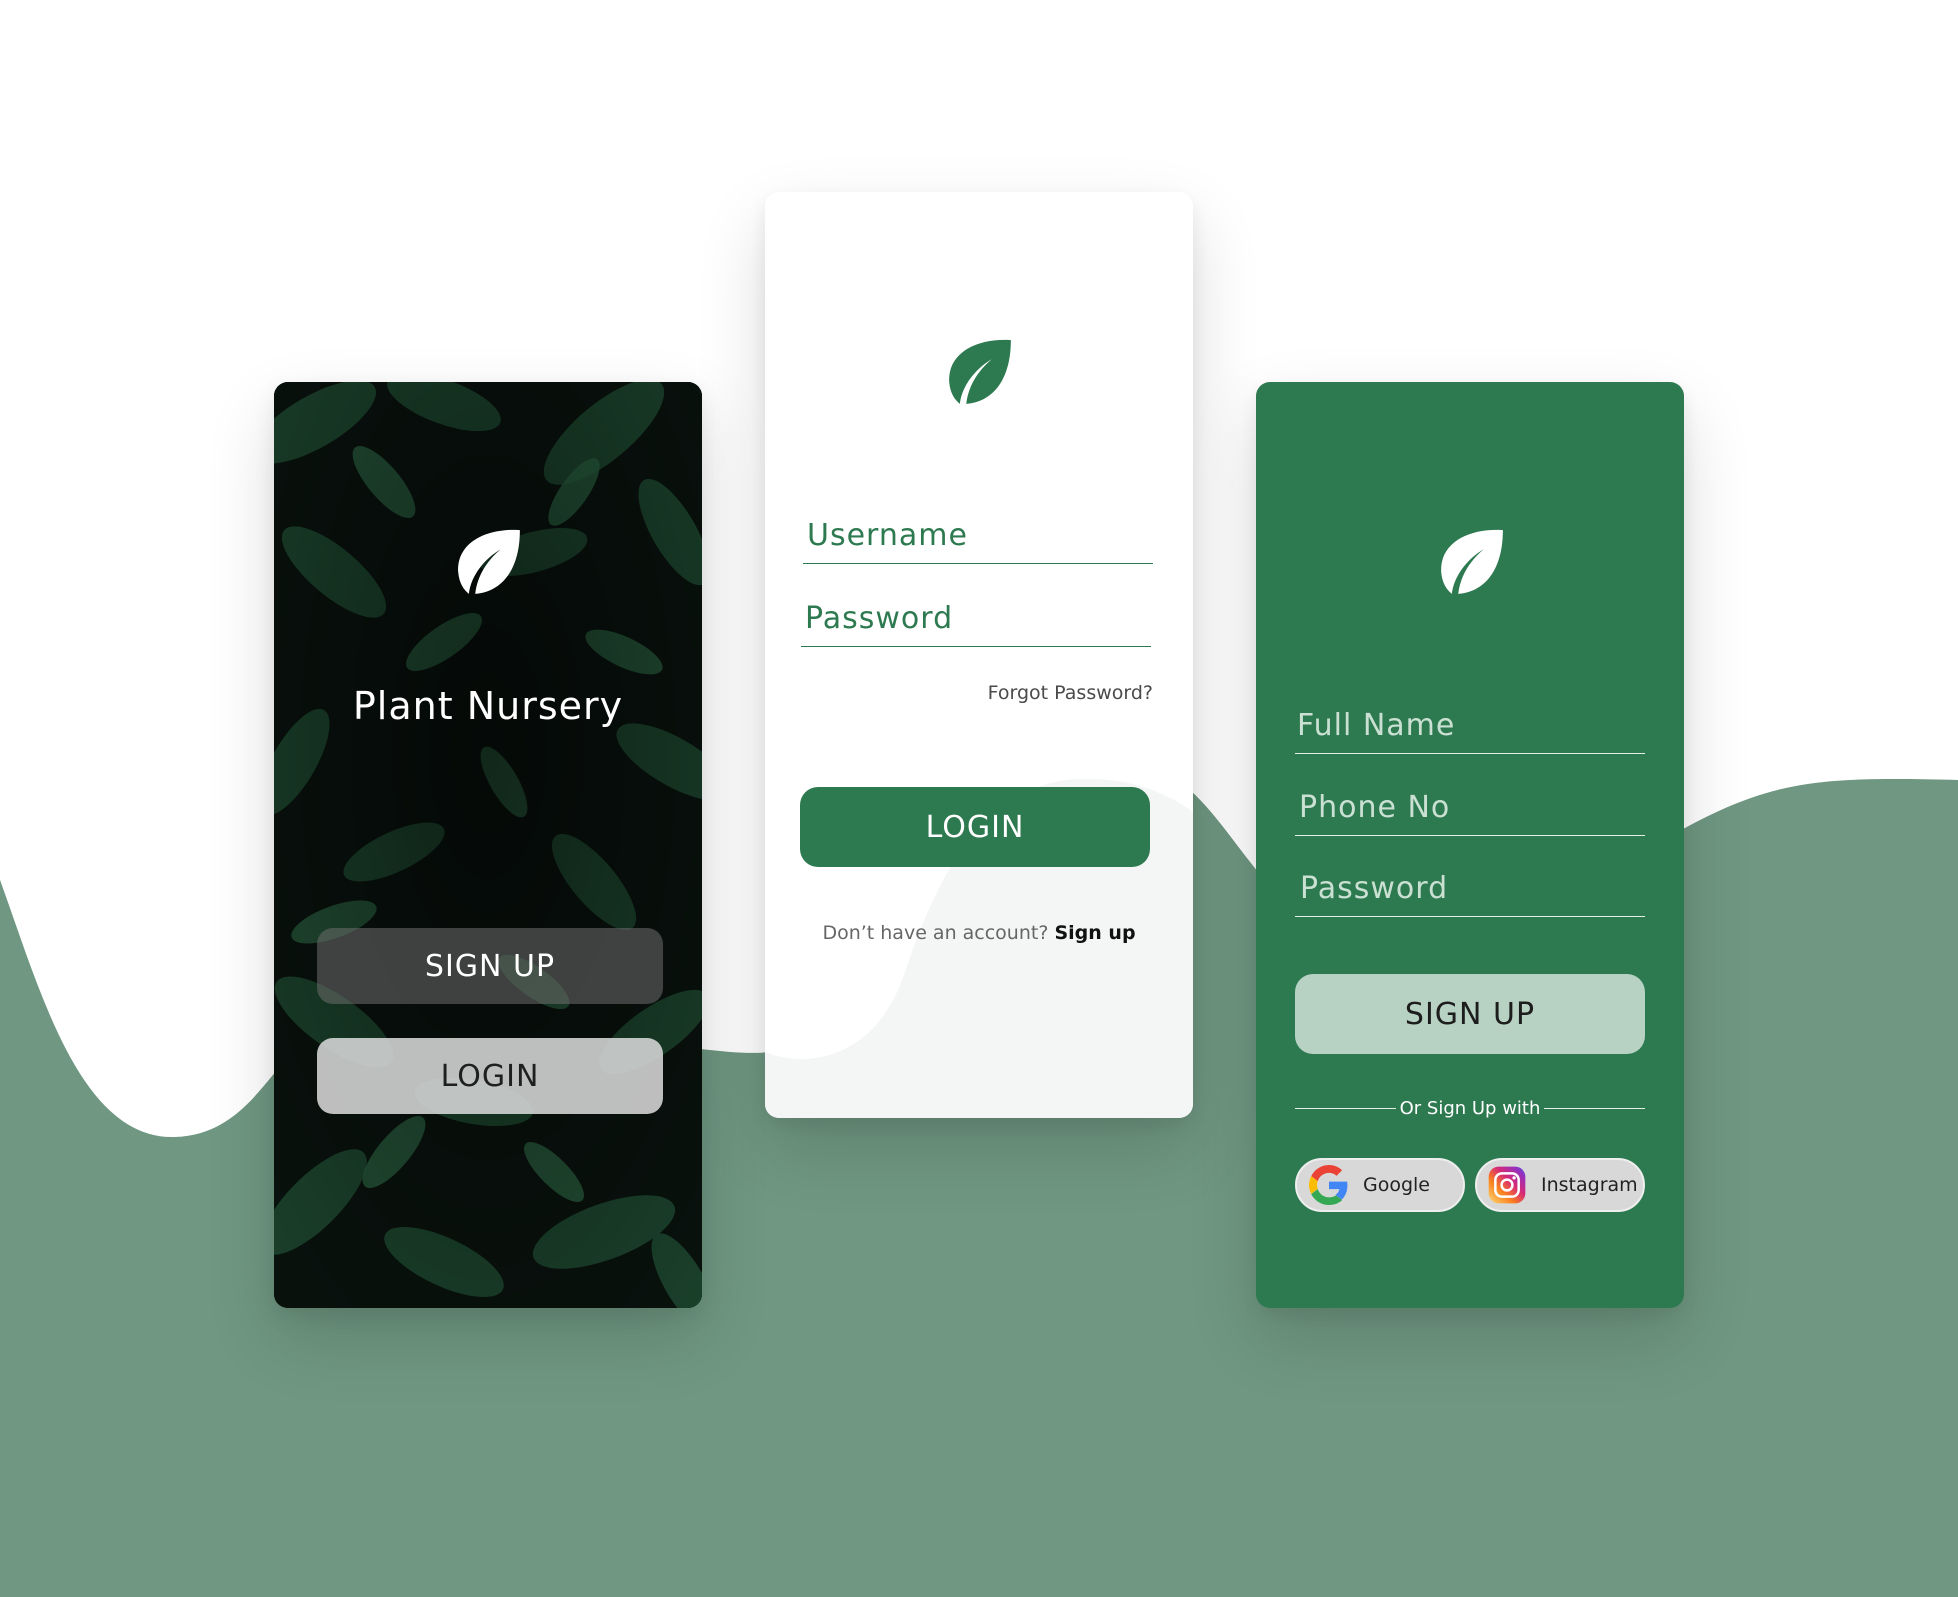 This screenshot has width=1958, height=1597. Describe the element at coordinates (1507, 1185) in the screenshot. I see `instagram-icon` at that location.